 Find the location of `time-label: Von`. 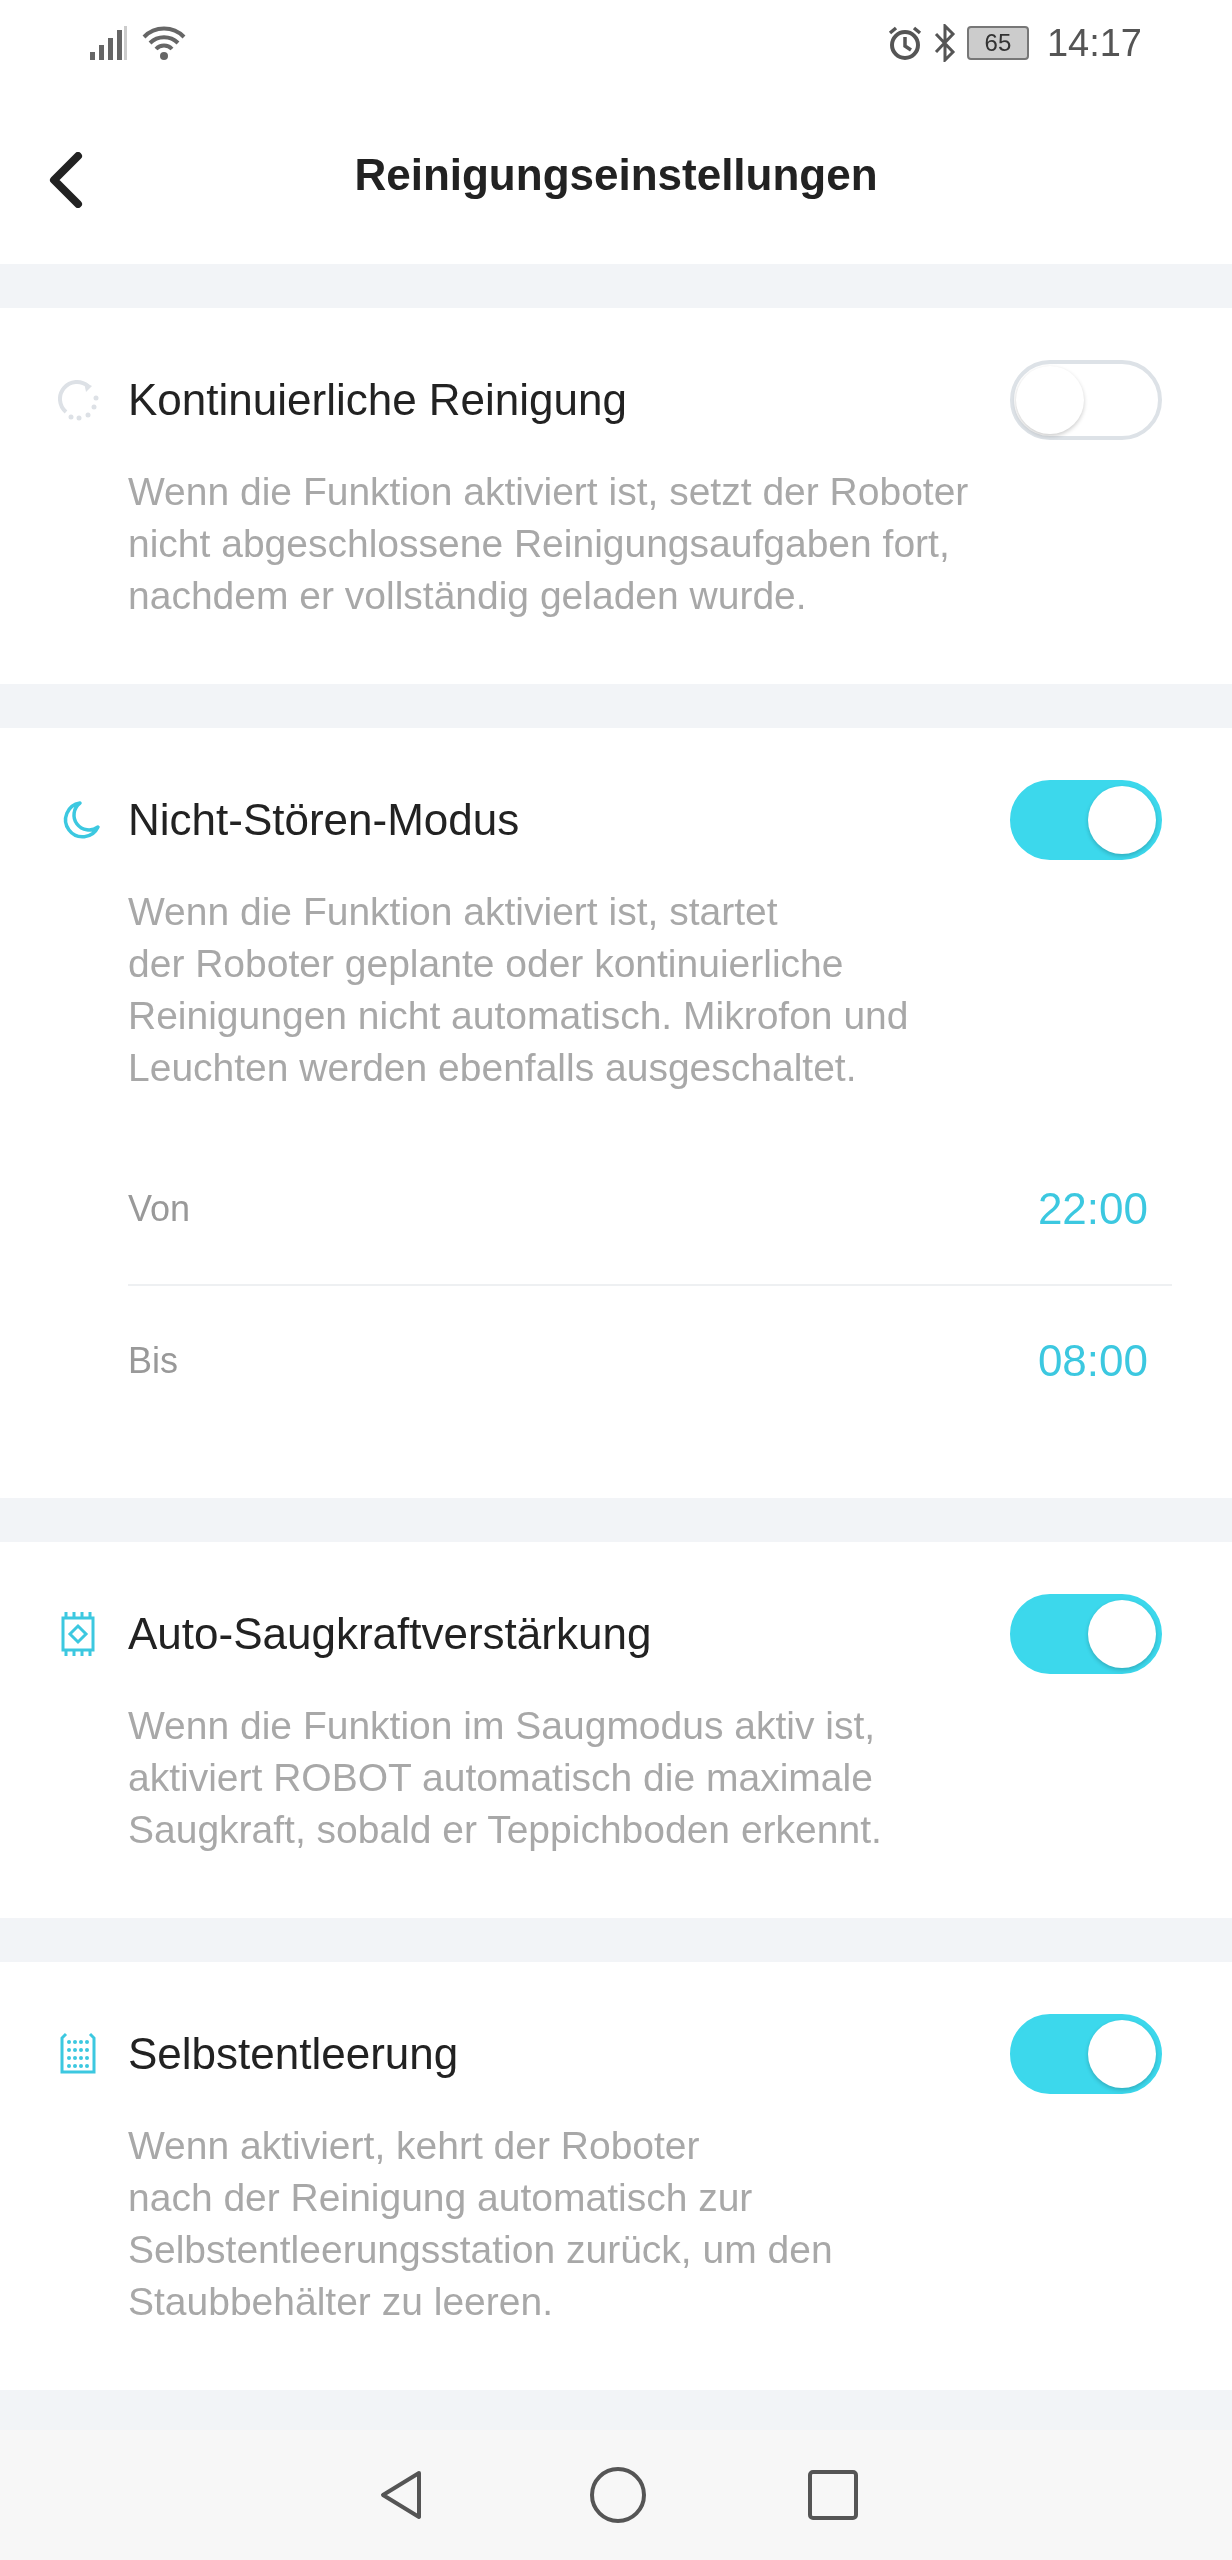

time-label: Von is located at coordinates (159, 1209).